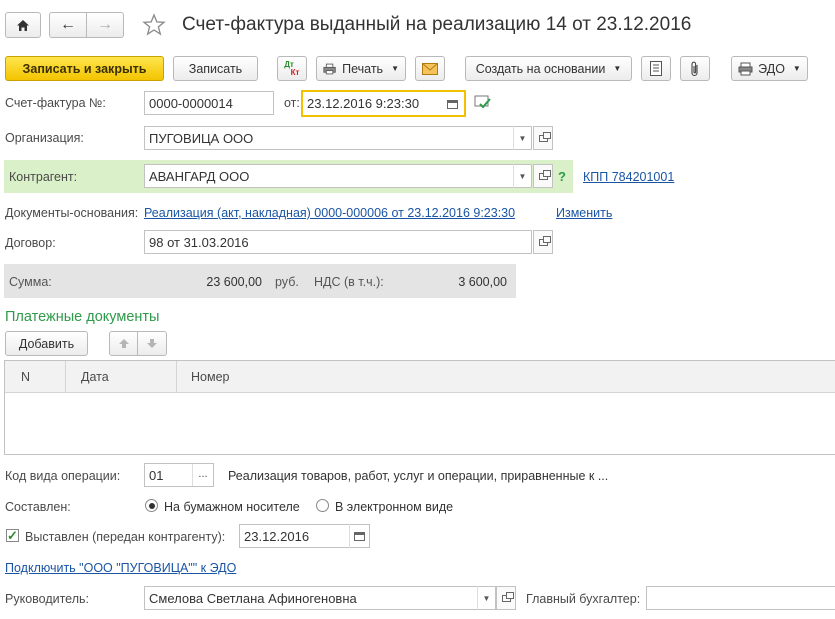 The height and width of the screenshot is (619, 835). What do you see at coordinates (151, 505) in the screenshot?
I see `radio-paper` at bounding box center [151, 505].